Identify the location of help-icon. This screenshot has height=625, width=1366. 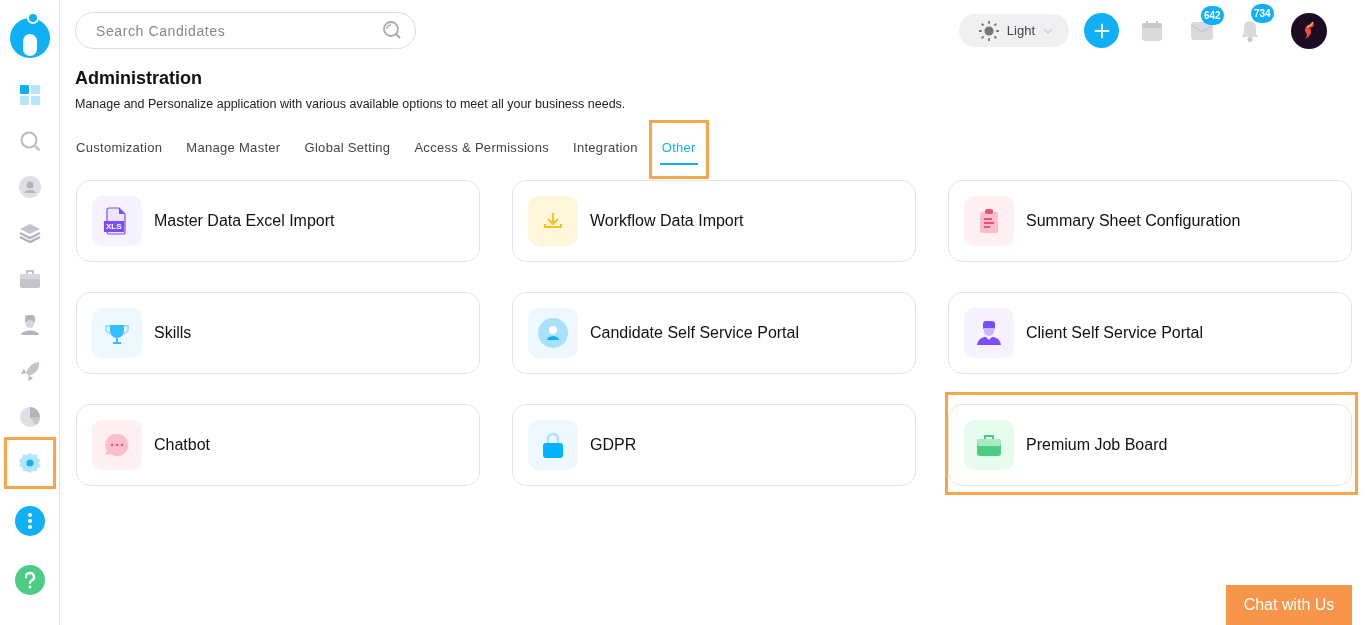
(29, 580).